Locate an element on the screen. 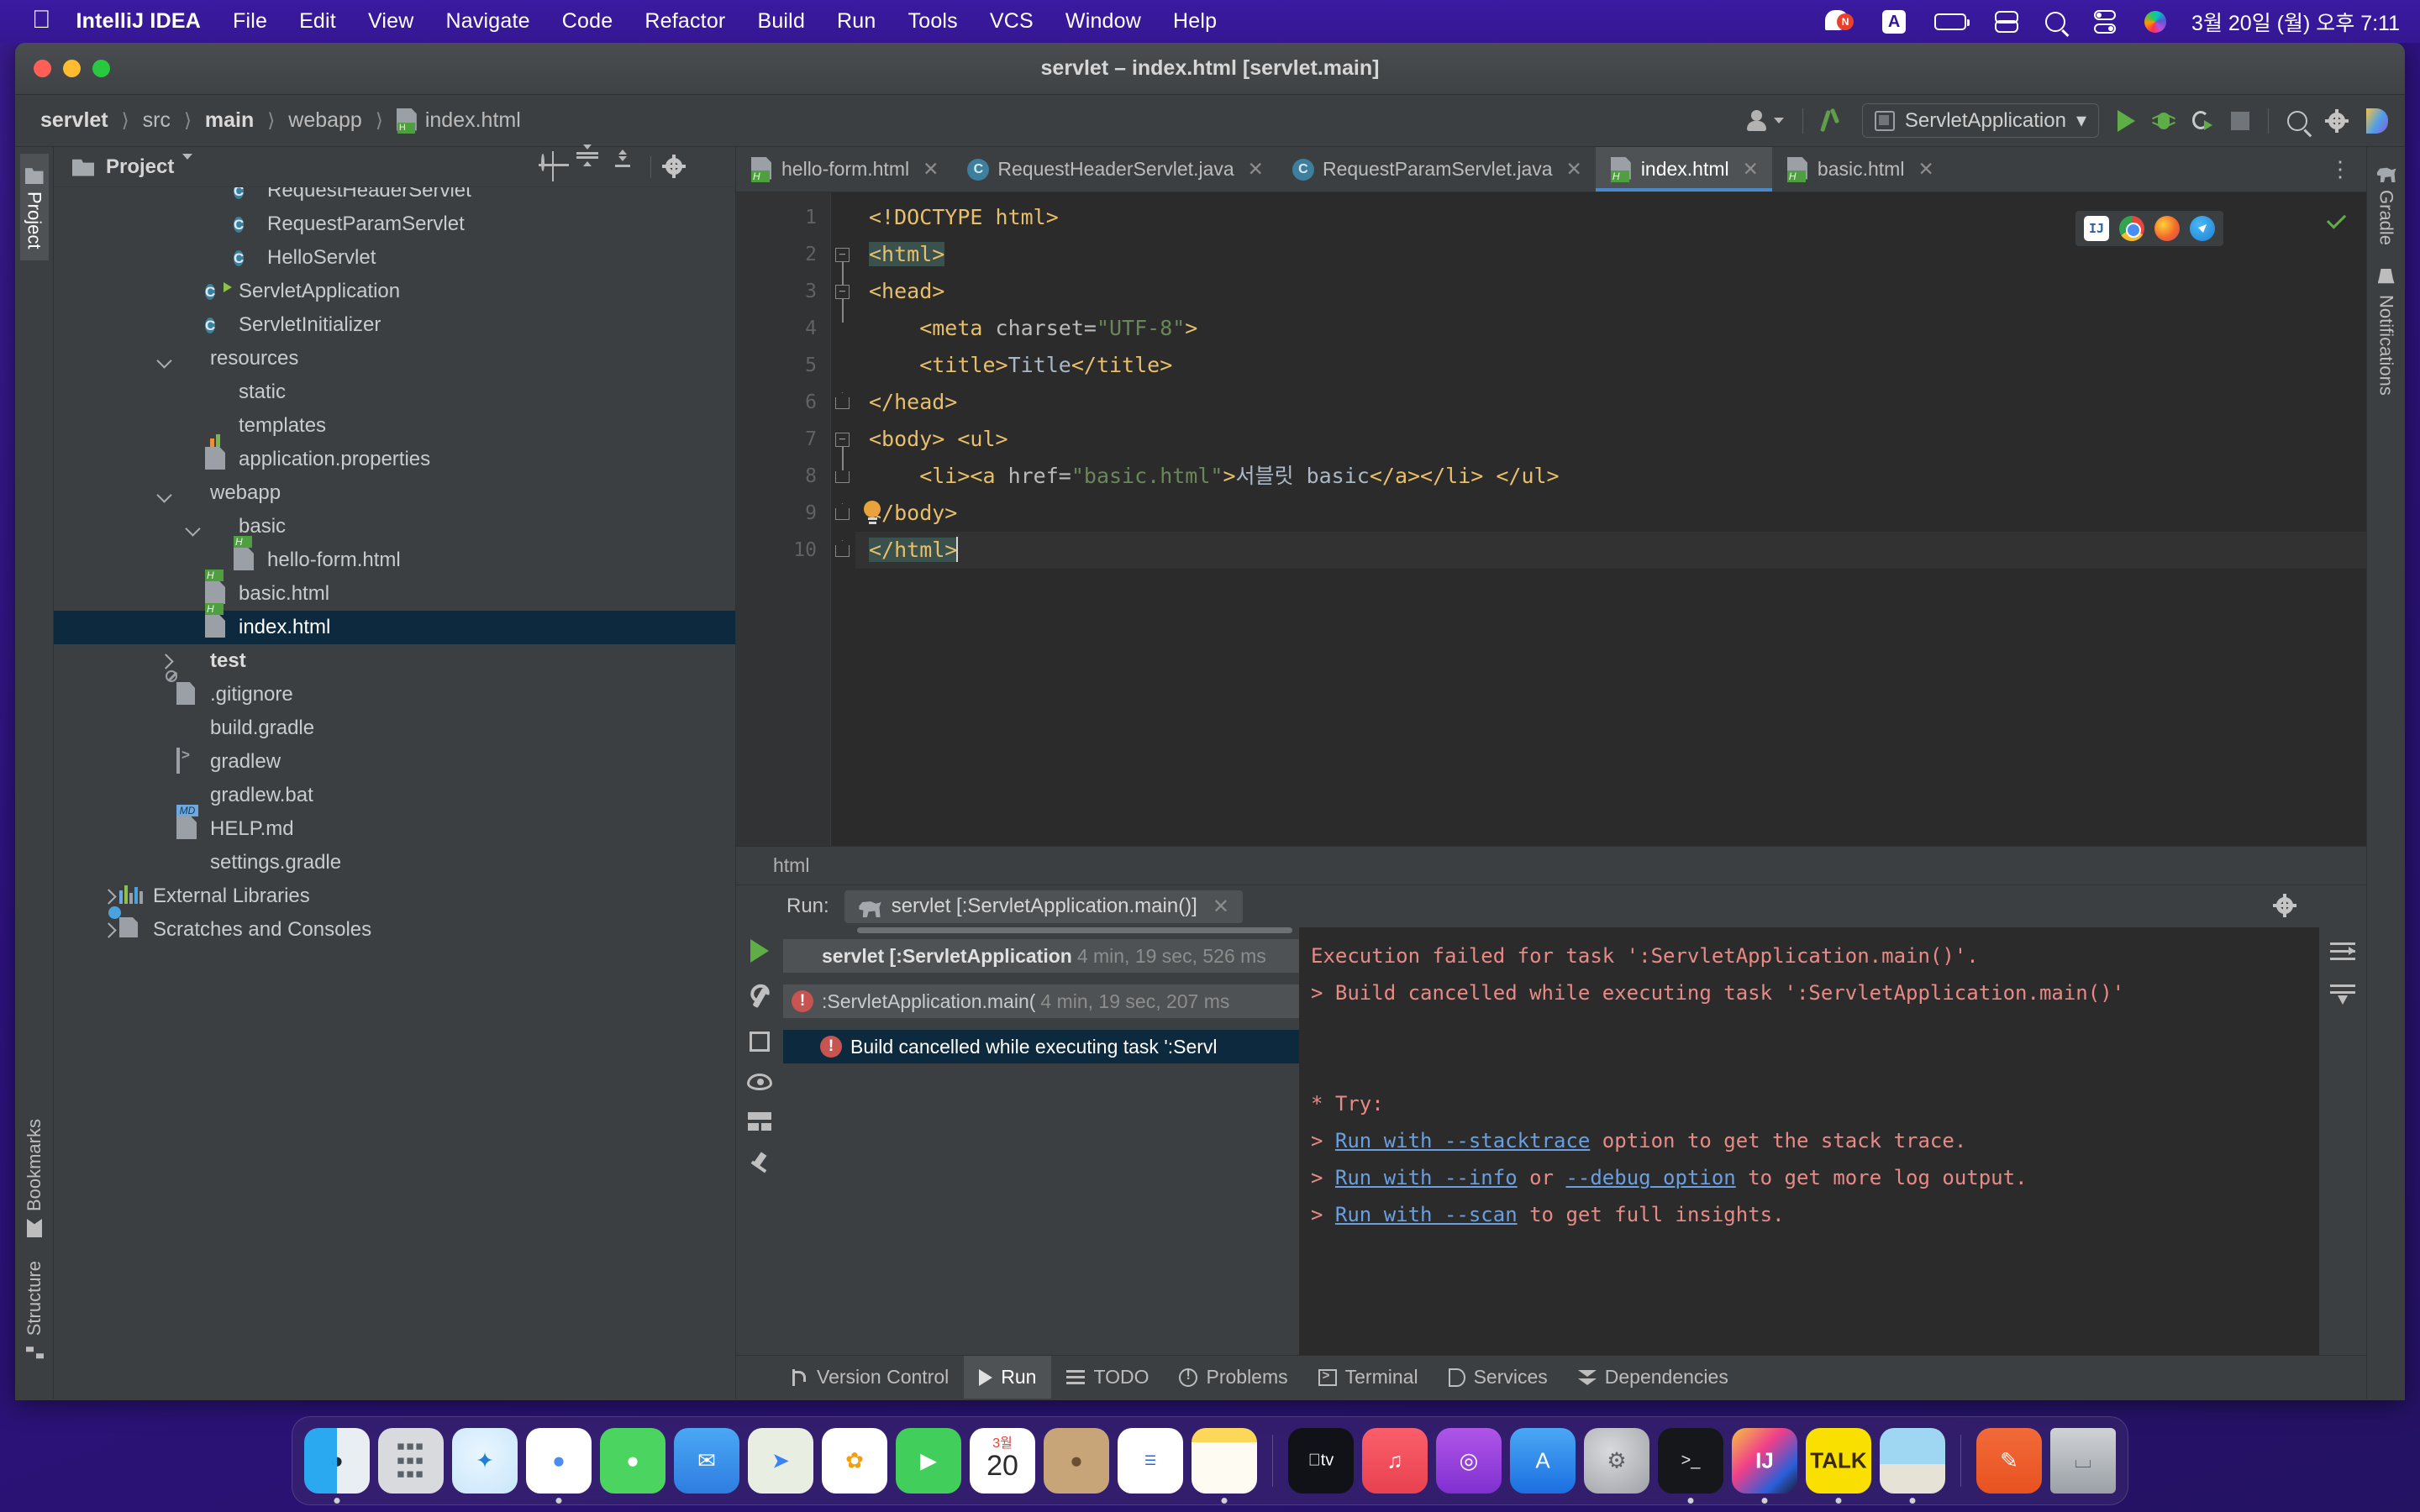  dock-item-kakaotalk: TALK is located at coordinates (1839, 1466).